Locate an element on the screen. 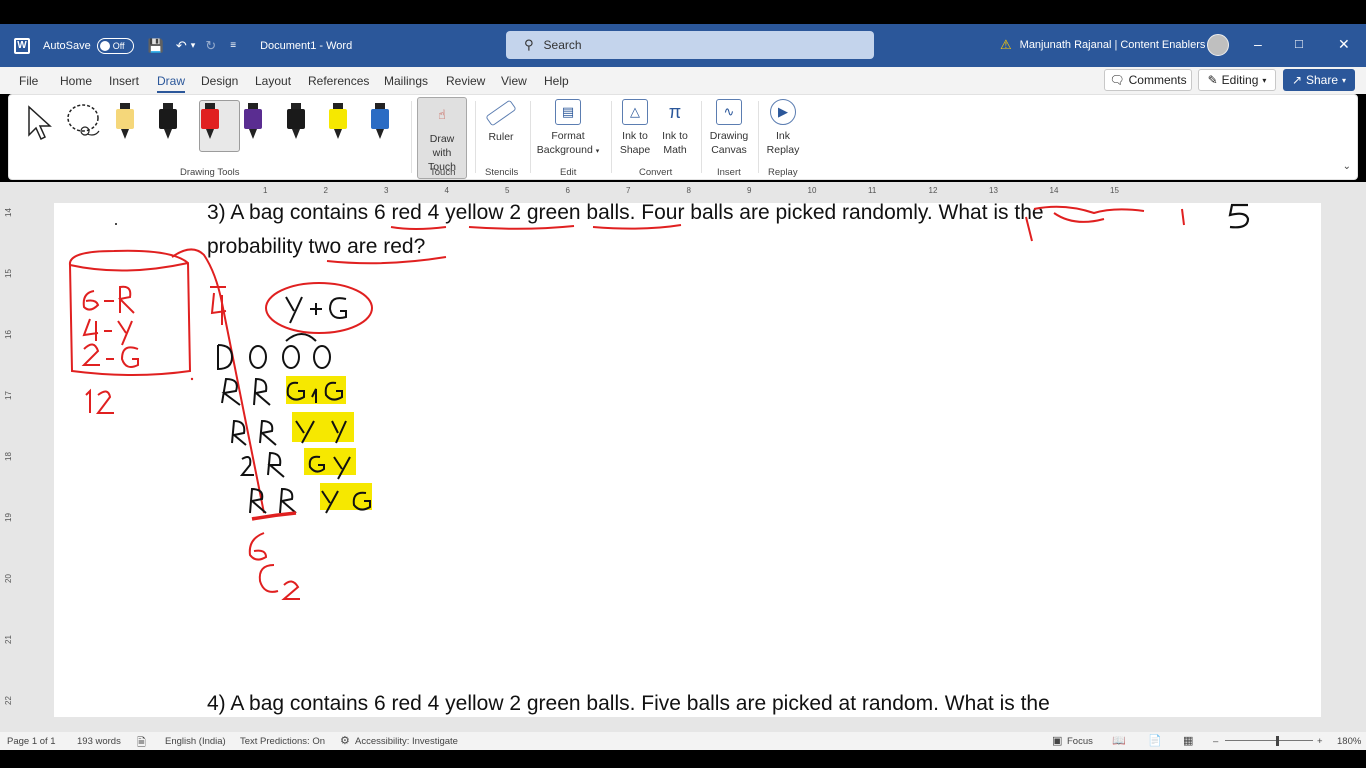 This screenshot has width=1366, height=768. comments-button: 🗨 Comments is located at coordinates (1148, 80).